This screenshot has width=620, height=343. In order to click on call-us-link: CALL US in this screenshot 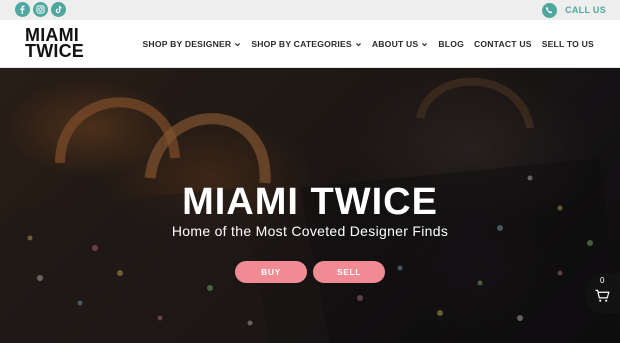, I will do `click(574, 10)`.